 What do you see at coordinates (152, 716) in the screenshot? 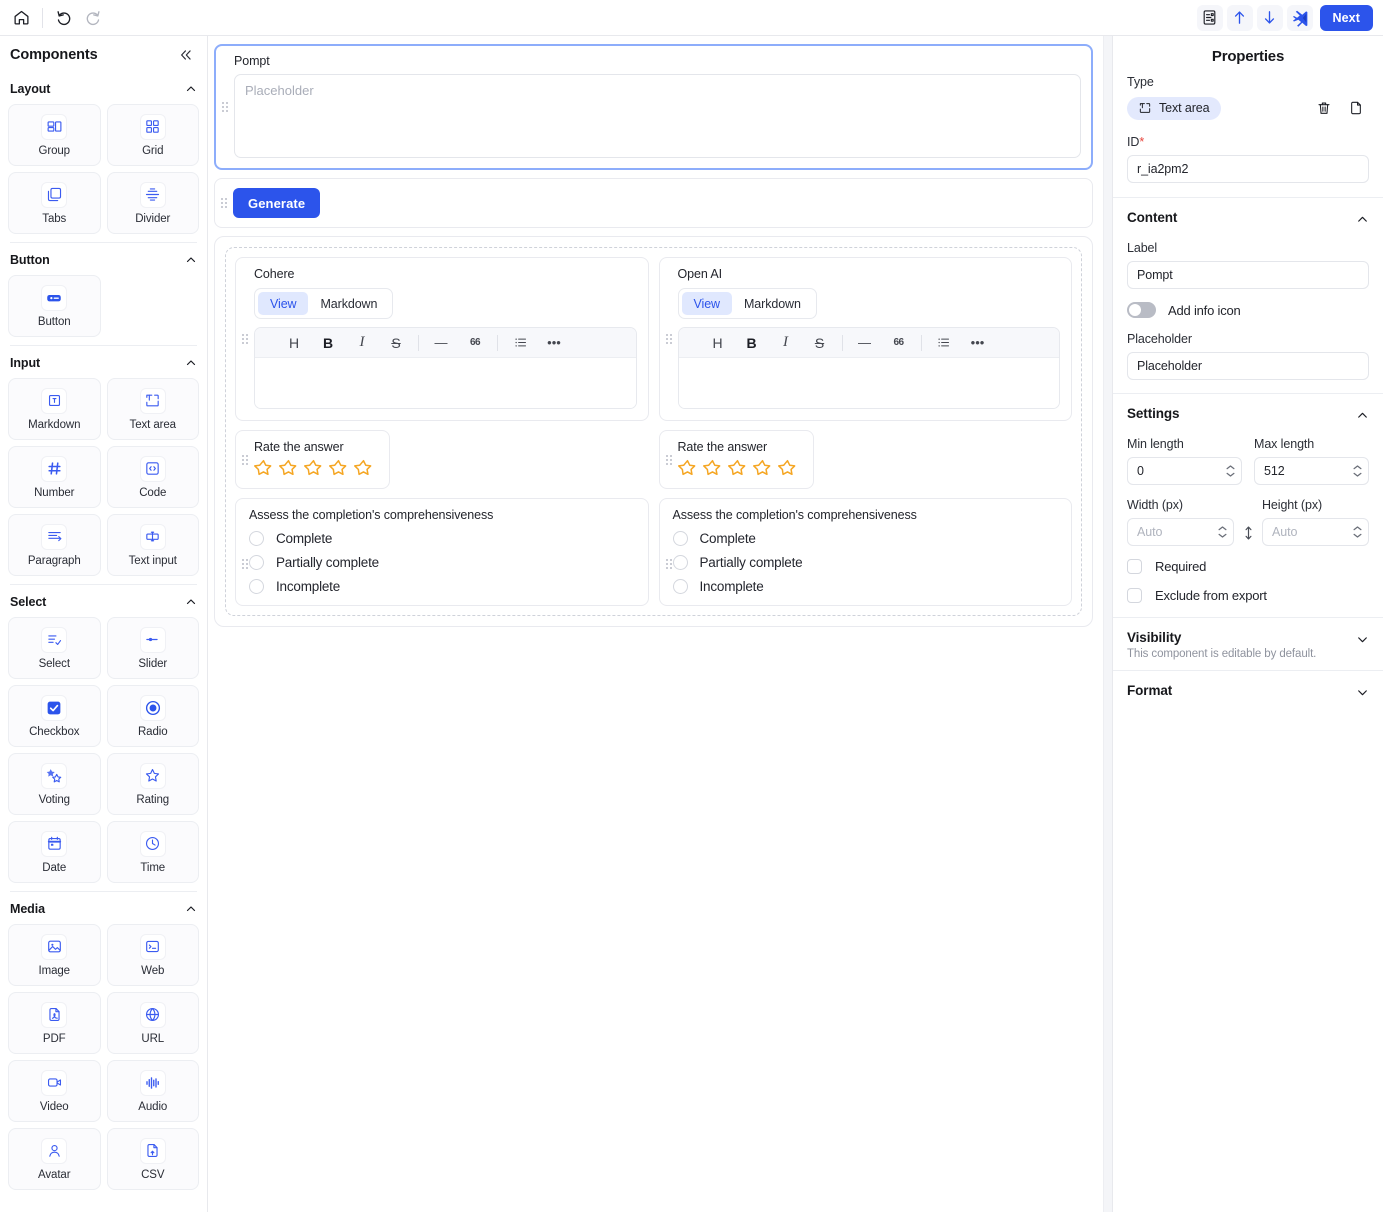
I see `component-tile-radio: Radio` at bounding box center [152, 716].